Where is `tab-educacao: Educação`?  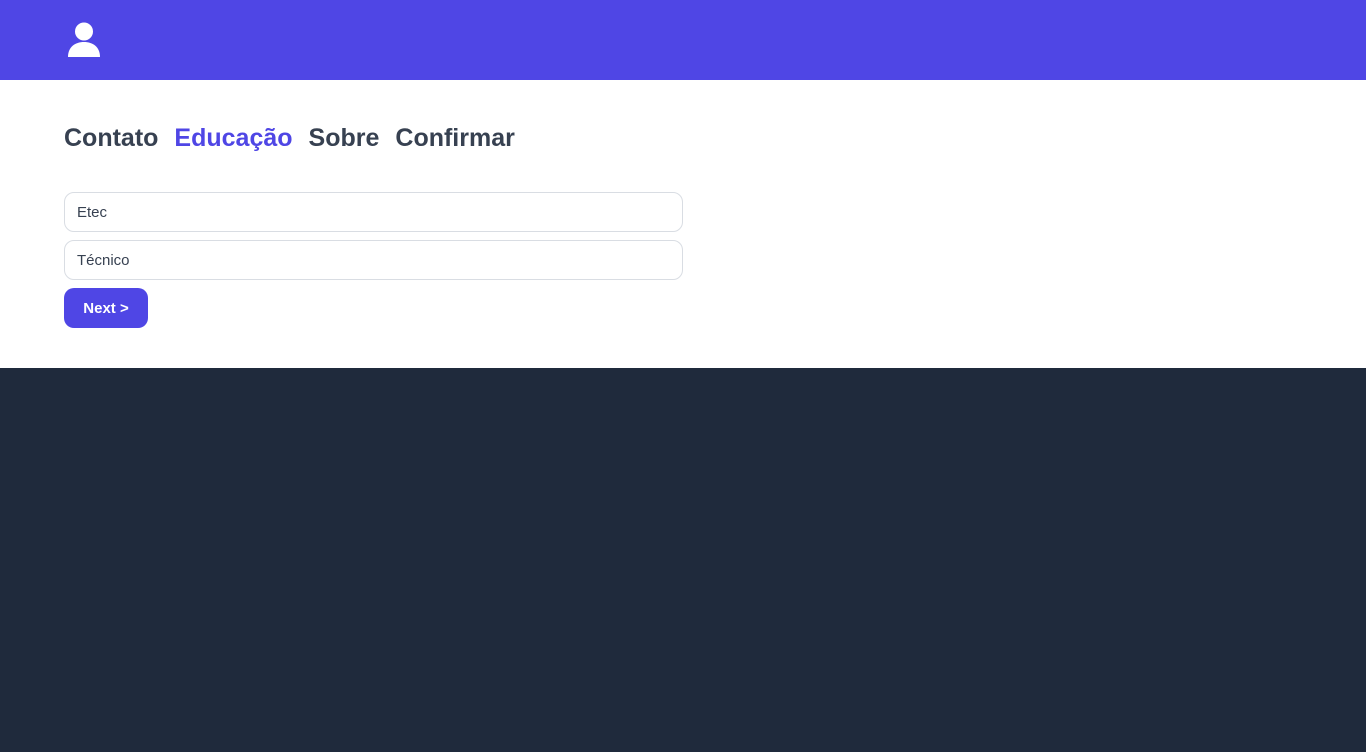 tab-educacao: Educação is located at coordinates (233, 138).